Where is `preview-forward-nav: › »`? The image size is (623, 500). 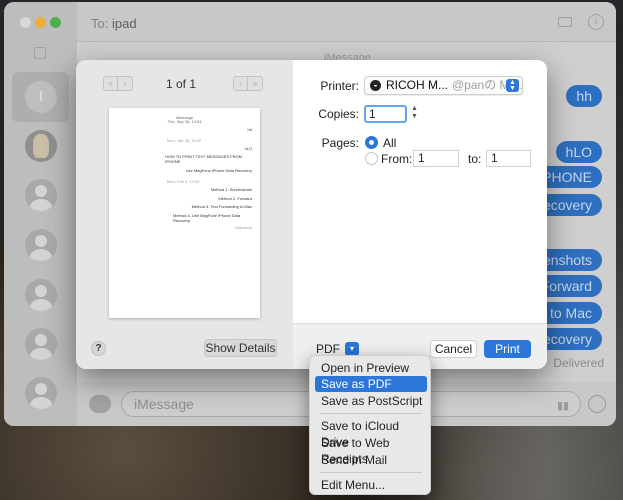
preview-forward-nav: › » is located at coordinates (248, 84).